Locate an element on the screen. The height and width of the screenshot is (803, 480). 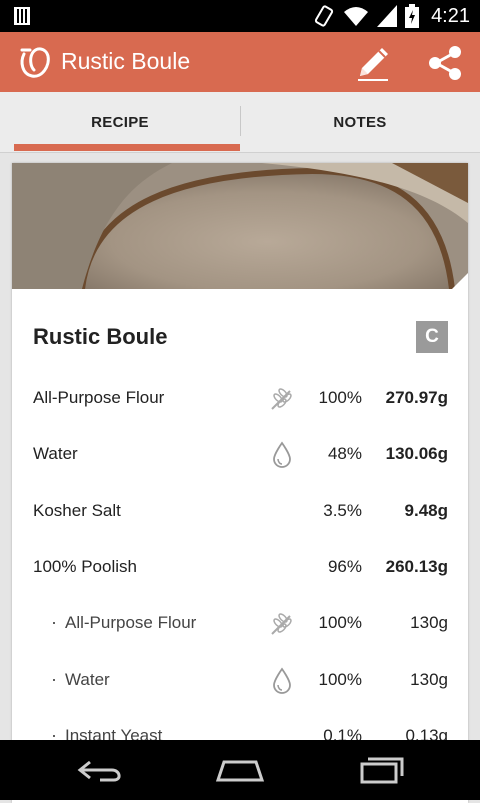
category-badge: C is located at coordinates (432, 337).